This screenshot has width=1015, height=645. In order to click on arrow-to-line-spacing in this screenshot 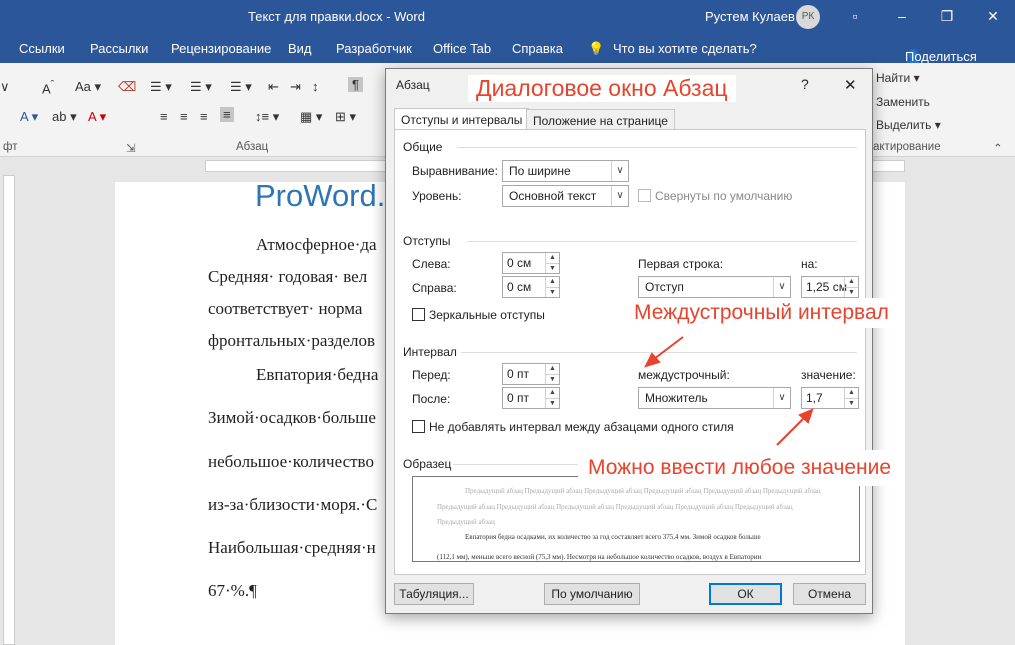, I will do `click(664, 352)`.